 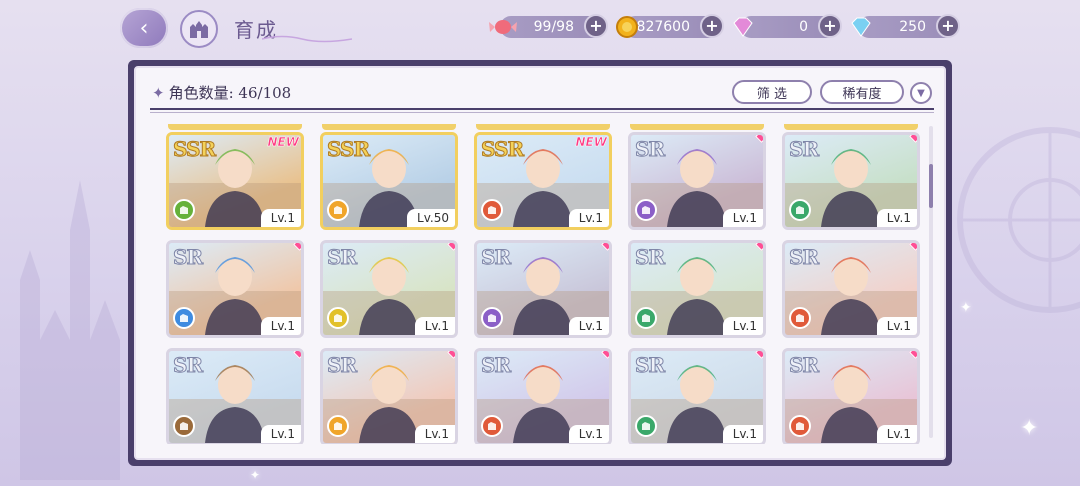 I want to click on scrollbar, so click(x=931, y=282).